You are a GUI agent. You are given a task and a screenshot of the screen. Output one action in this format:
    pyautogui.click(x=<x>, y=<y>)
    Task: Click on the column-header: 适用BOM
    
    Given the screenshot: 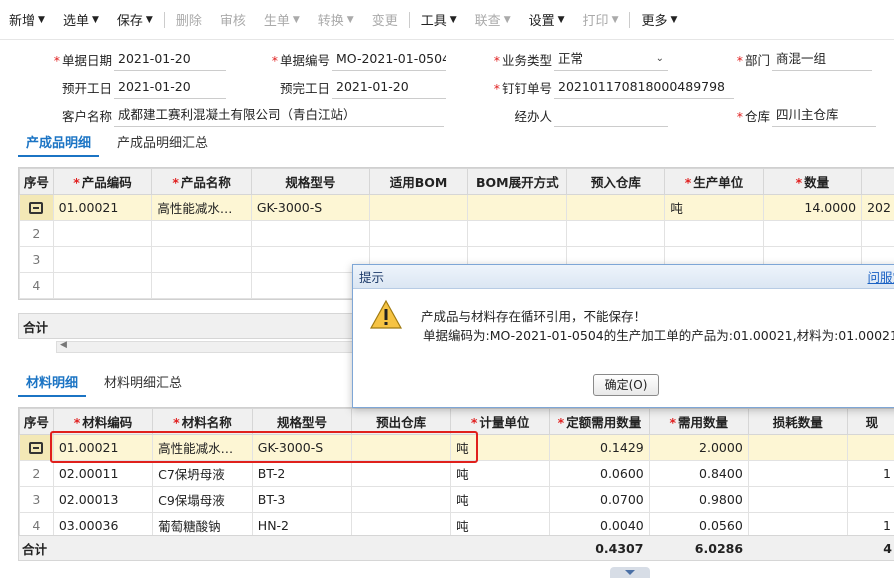 What is the action you would take?
    pyautogui.click(x=418, y=181)
    